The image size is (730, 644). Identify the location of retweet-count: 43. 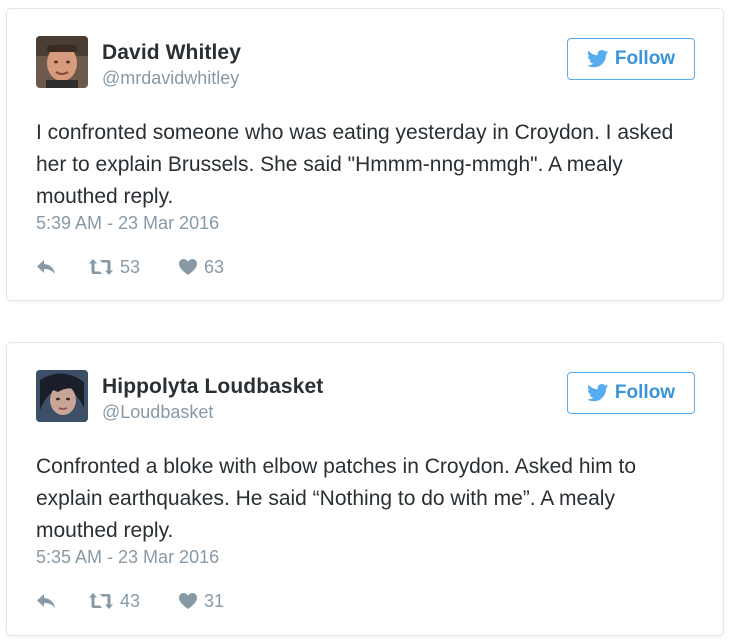
(130, 600).